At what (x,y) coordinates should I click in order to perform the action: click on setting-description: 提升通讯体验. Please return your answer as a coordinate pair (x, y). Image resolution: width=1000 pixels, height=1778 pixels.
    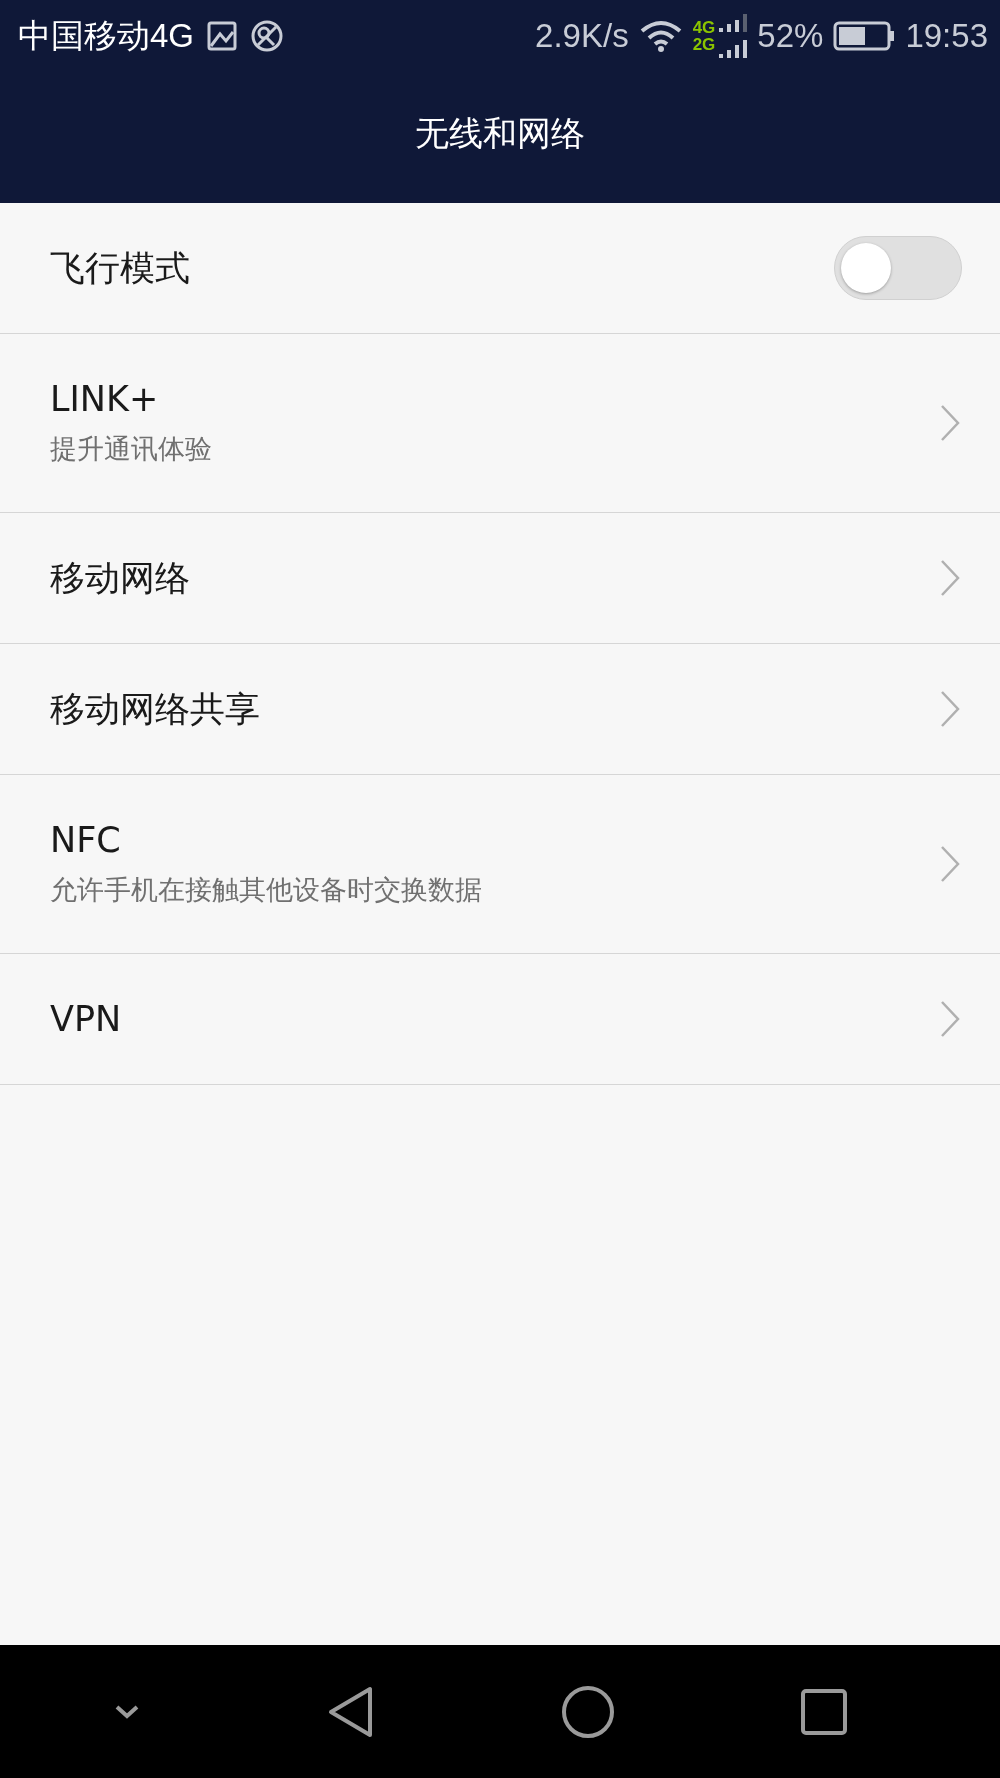
    Looking at the image, I should click on (131, 449).